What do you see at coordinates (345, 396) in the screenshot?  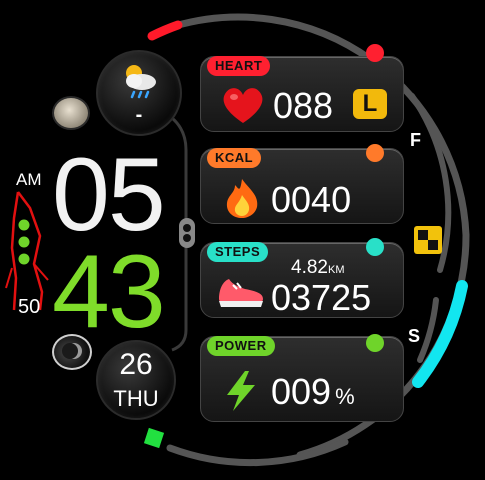 I see `battery-unit: %` at bounding box center [345, 396].